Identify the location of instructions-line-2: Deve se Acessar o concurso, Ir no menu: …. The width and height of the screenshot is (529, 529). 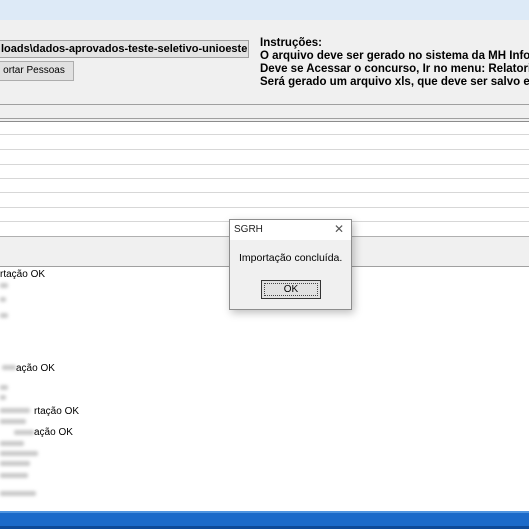
(394, 69).